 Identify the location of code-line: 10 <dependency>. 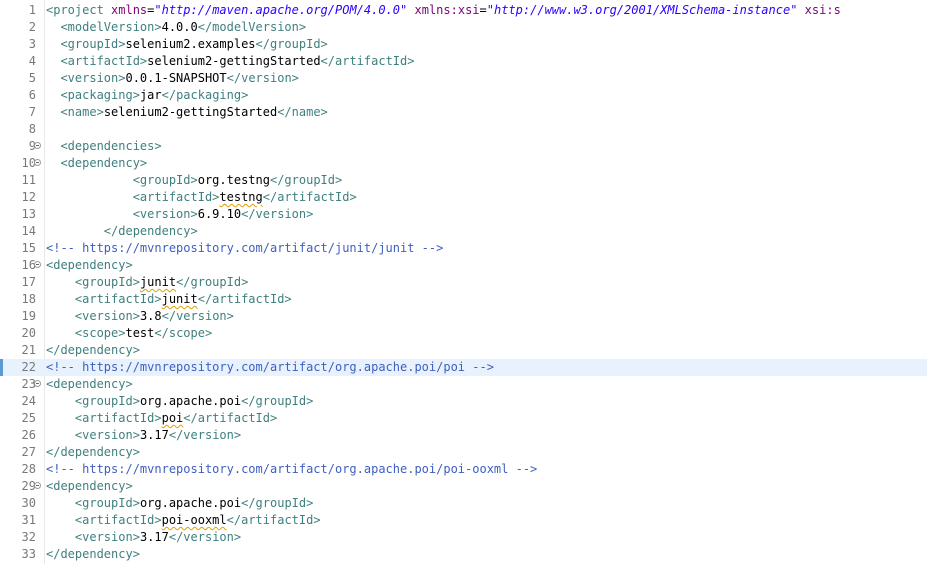
(463, 163).